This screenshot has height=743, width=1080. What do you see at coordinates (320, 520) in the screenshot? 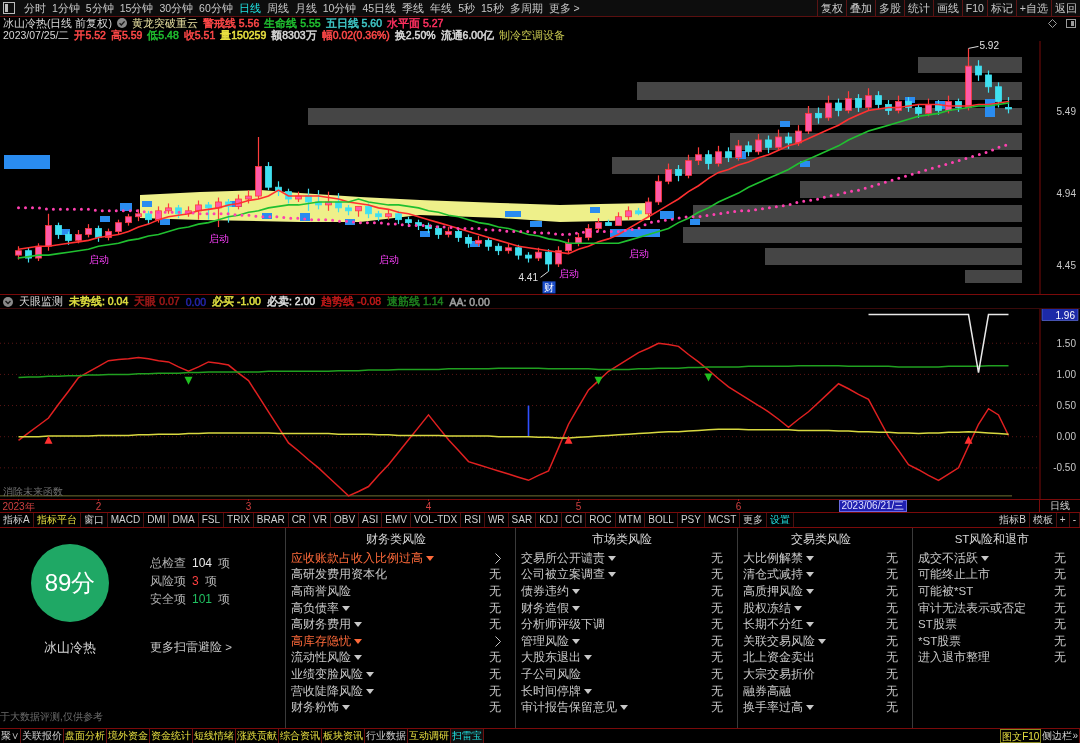
I see `indicator-tab: VR` at bounding box center [320, 520].